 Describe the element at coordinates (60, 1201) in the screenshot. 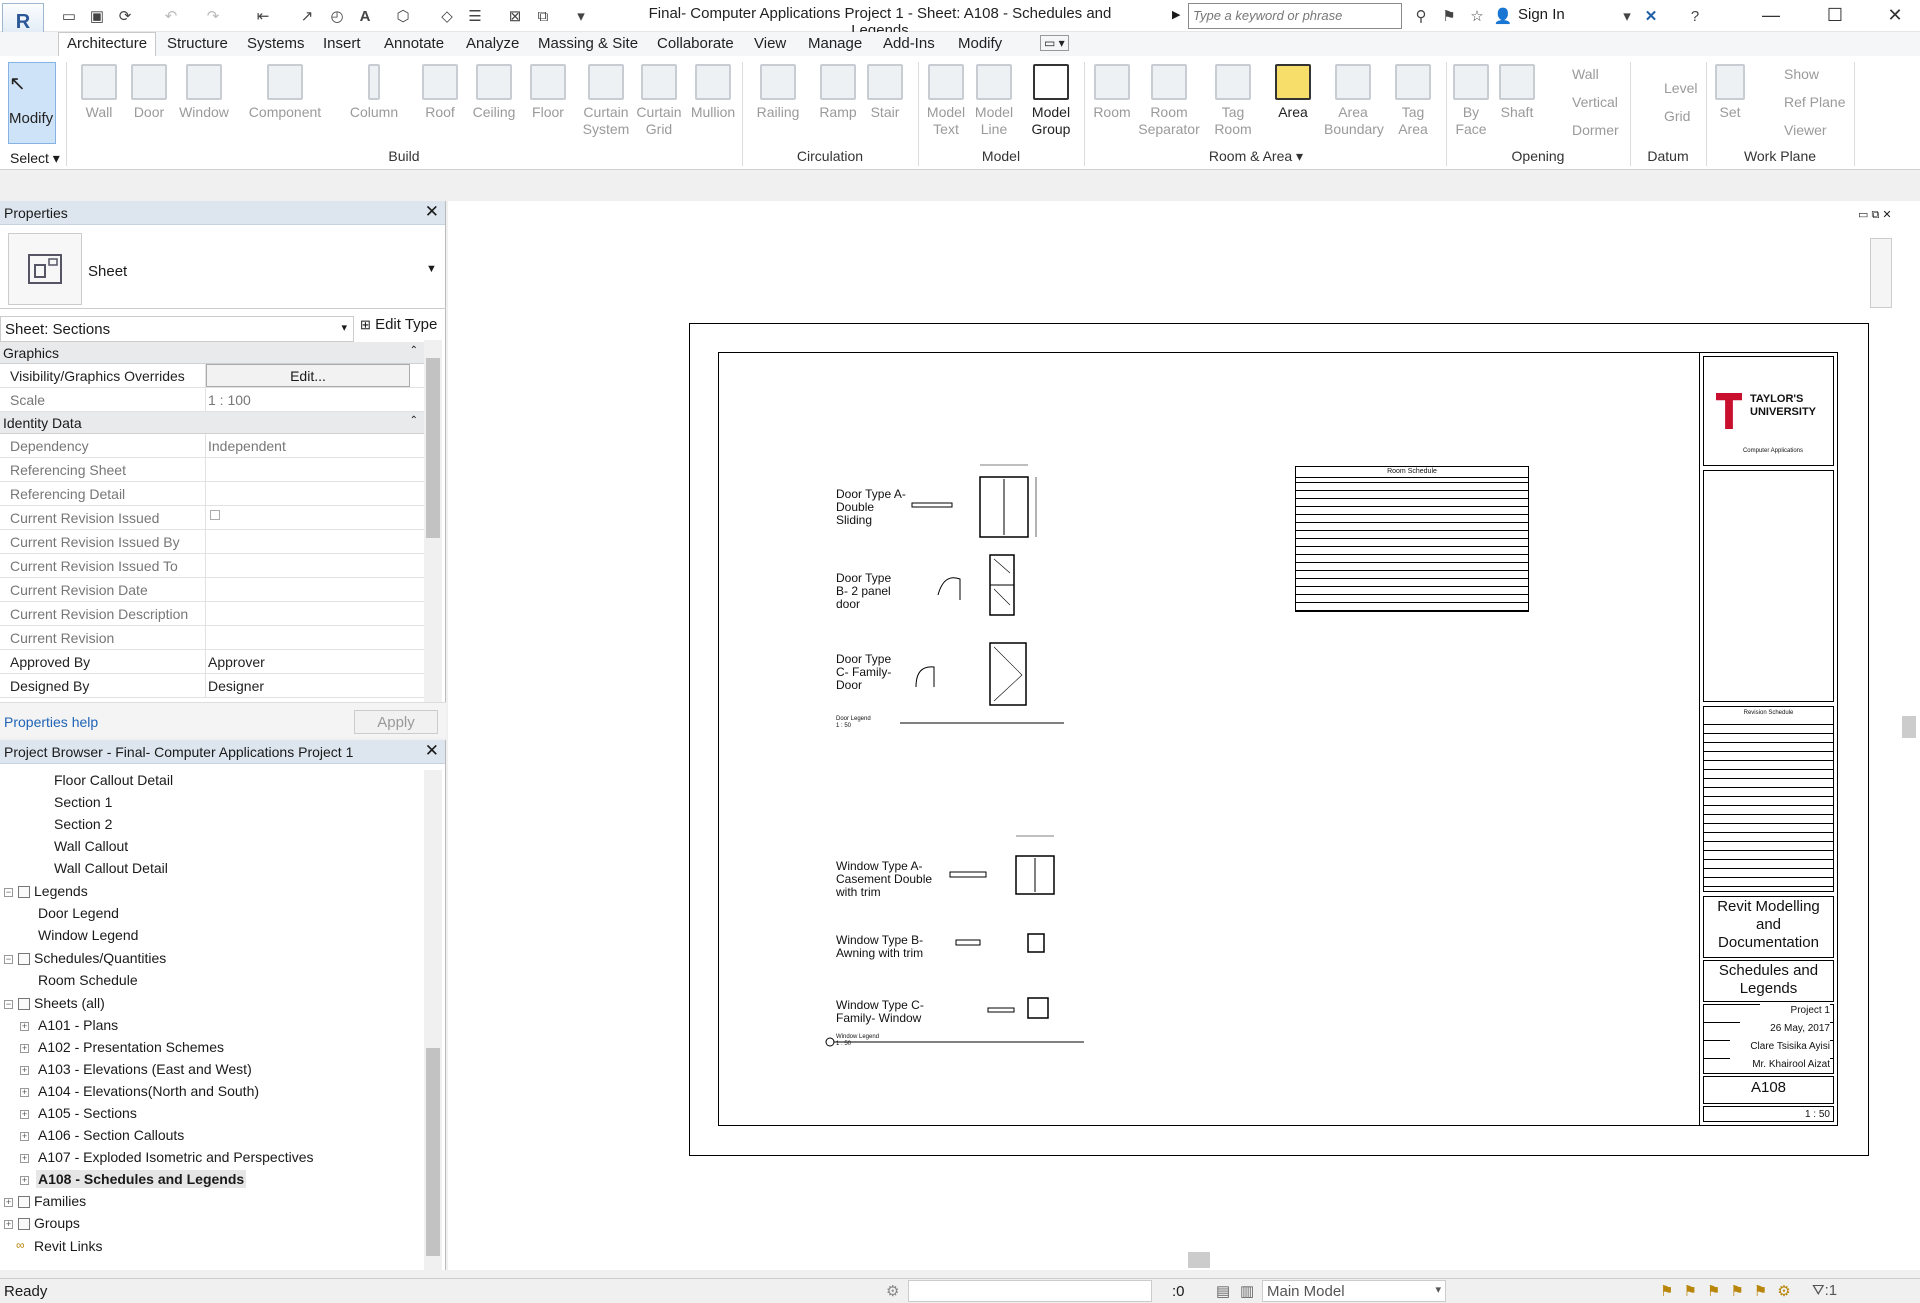

I see `tree-item-families: Families` at that location.